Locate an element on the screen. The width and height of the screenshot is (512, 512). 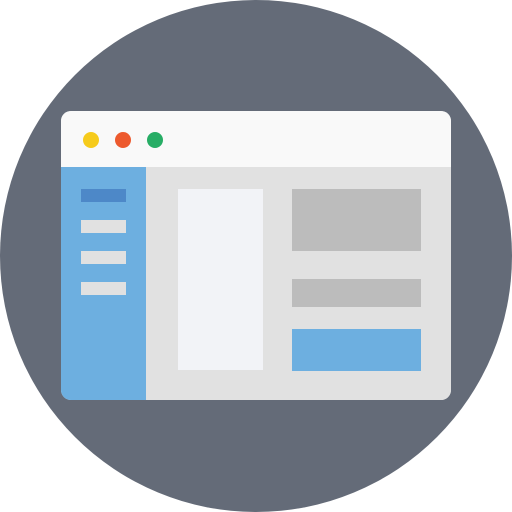
sidebar is located at coordinates (103, 283).